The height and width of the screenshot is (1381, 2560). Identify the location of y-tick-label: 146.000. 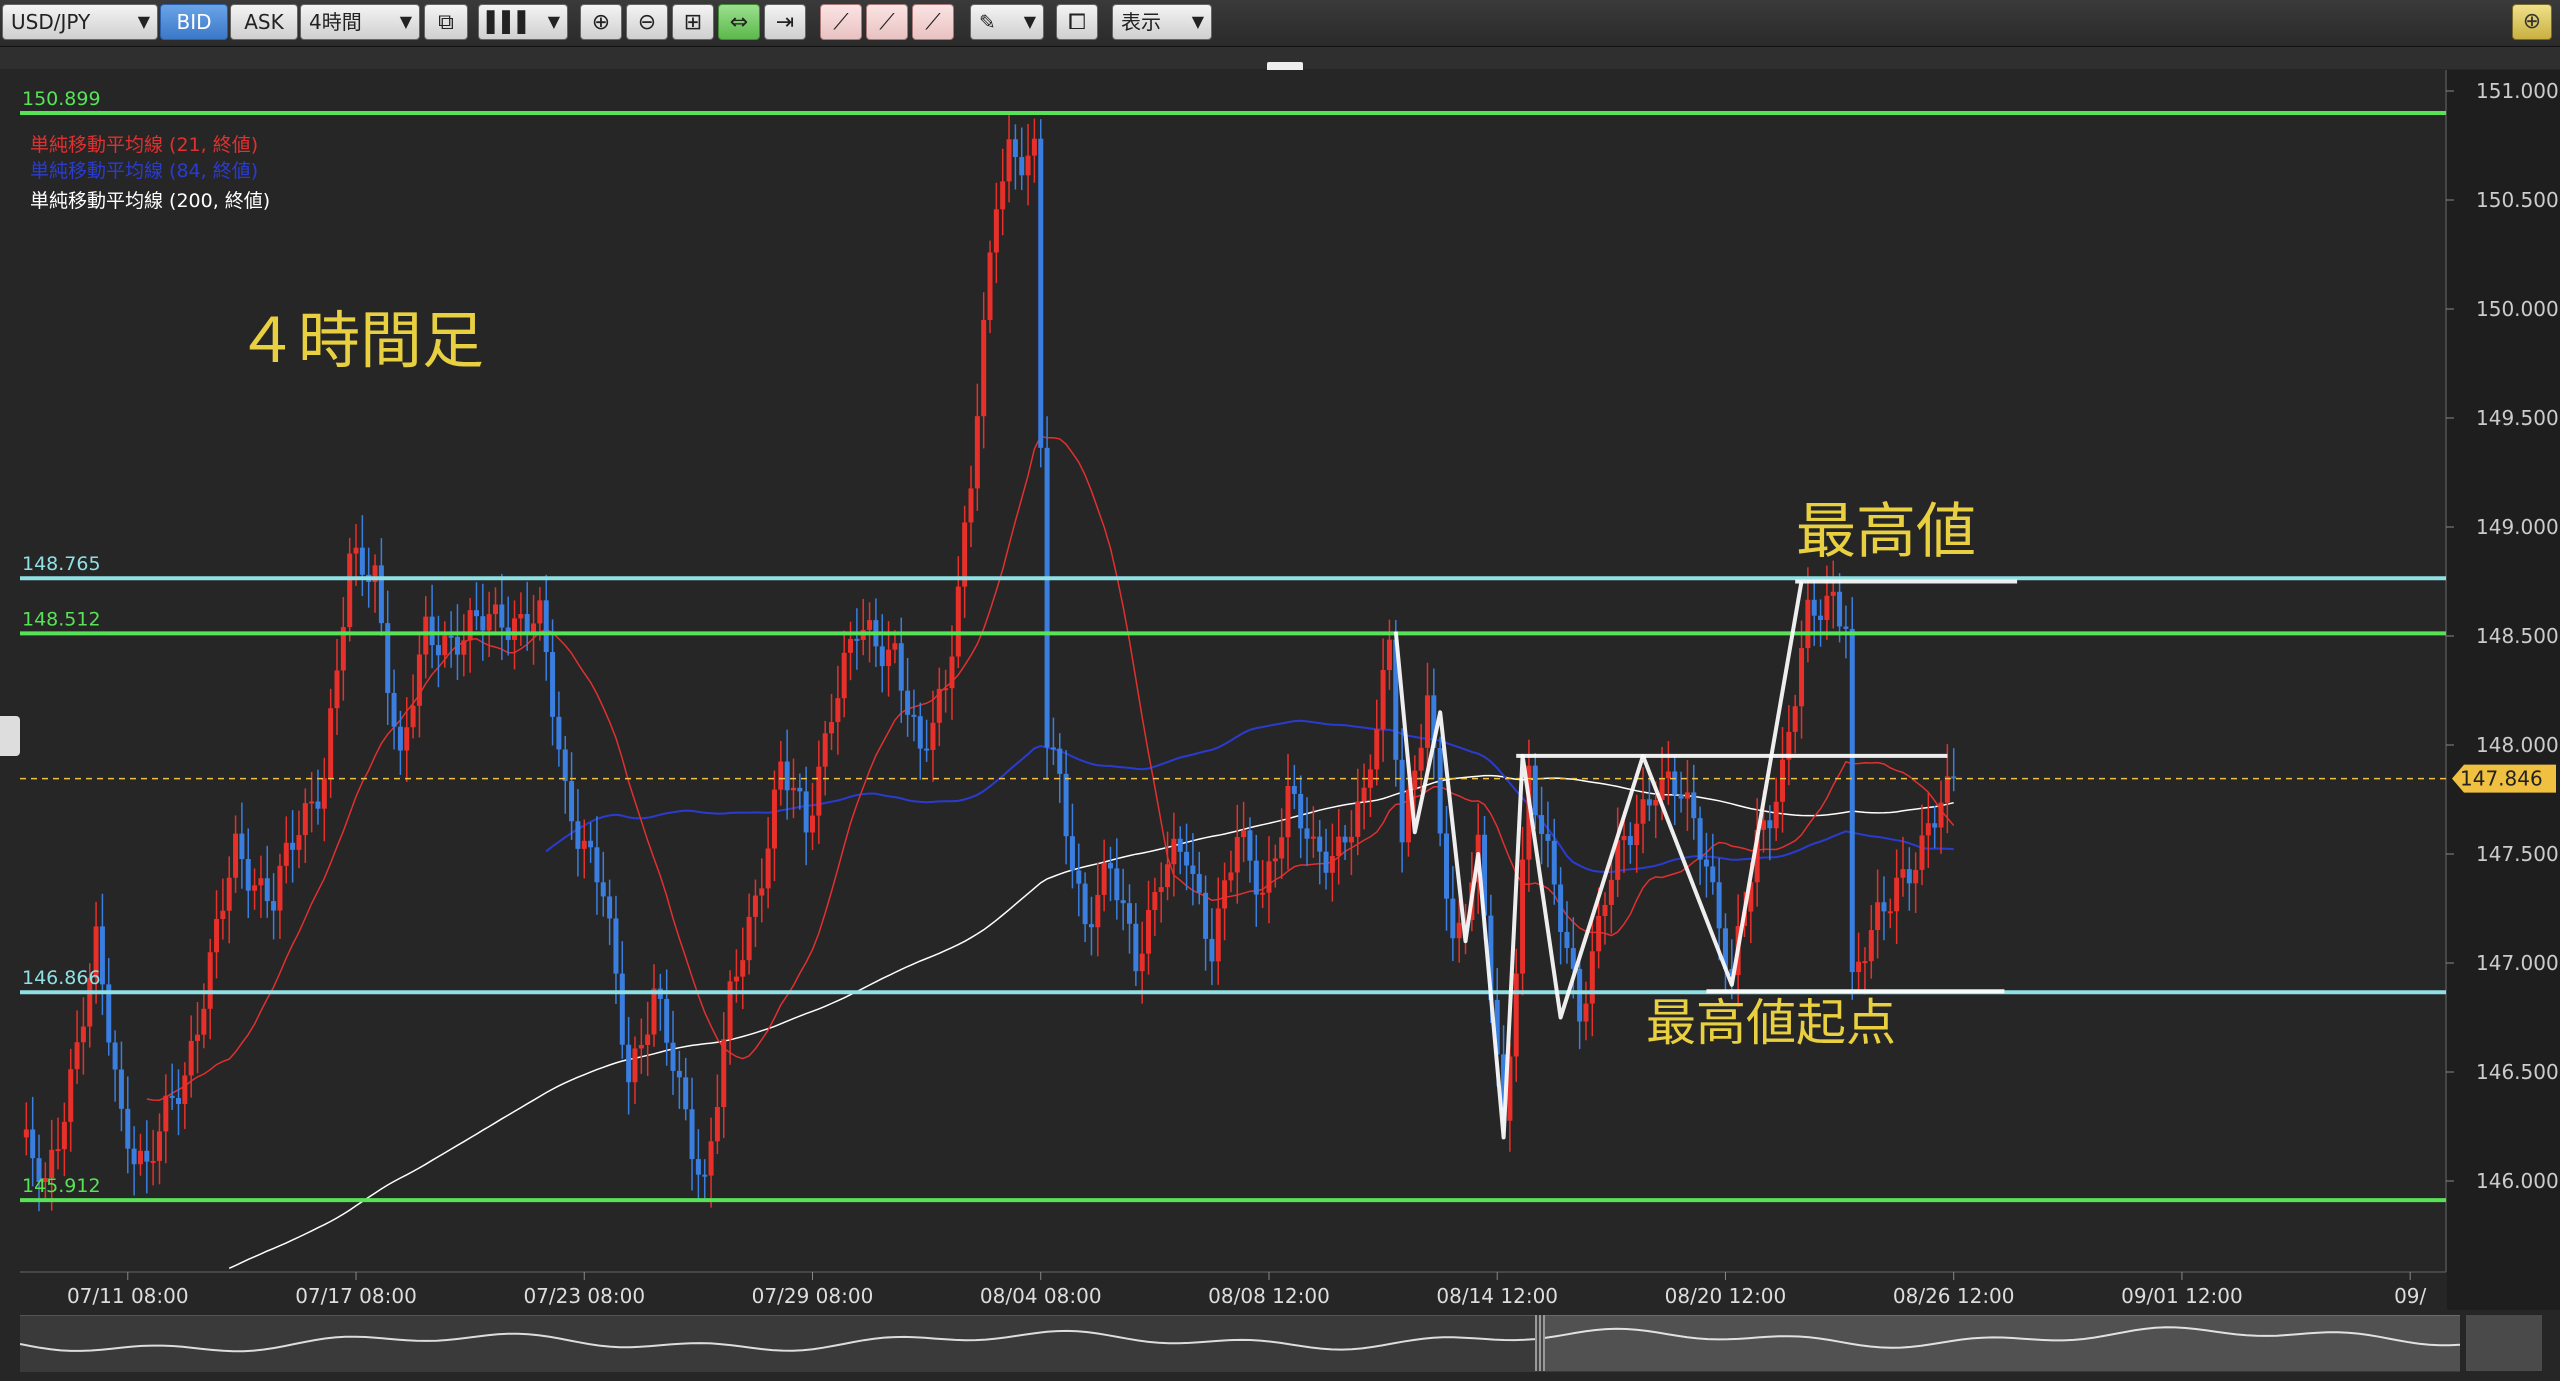
(2517, 1181).